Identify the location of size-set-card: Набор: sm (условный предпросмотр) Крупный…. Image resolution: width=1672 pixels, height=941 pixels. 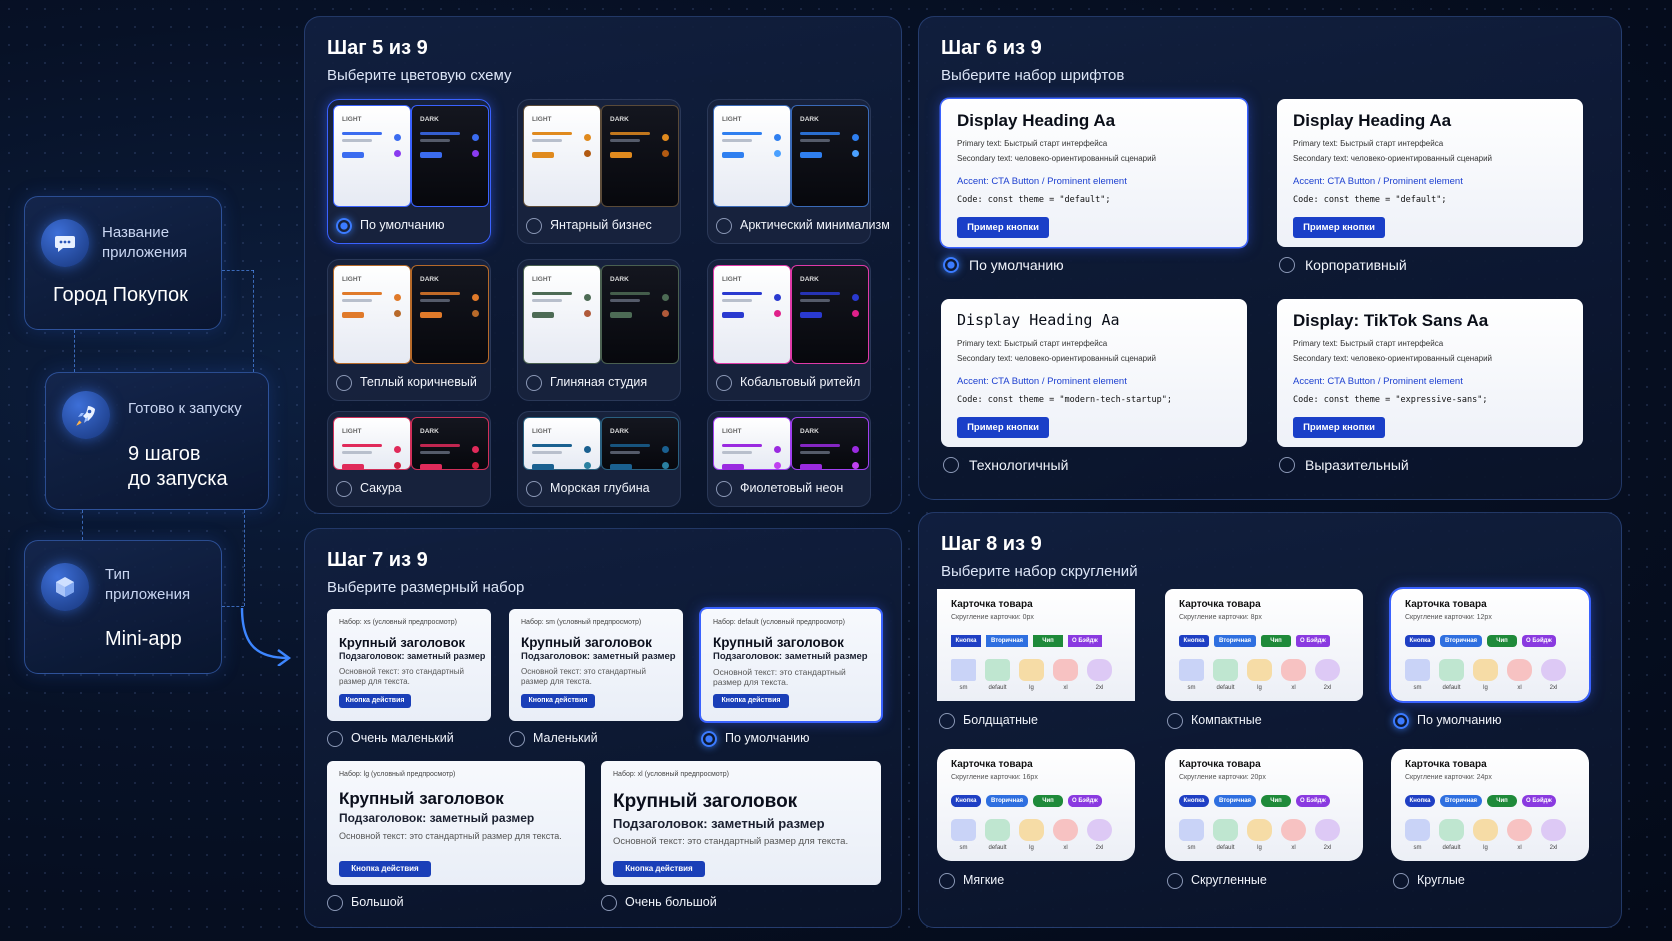
(596, 665).